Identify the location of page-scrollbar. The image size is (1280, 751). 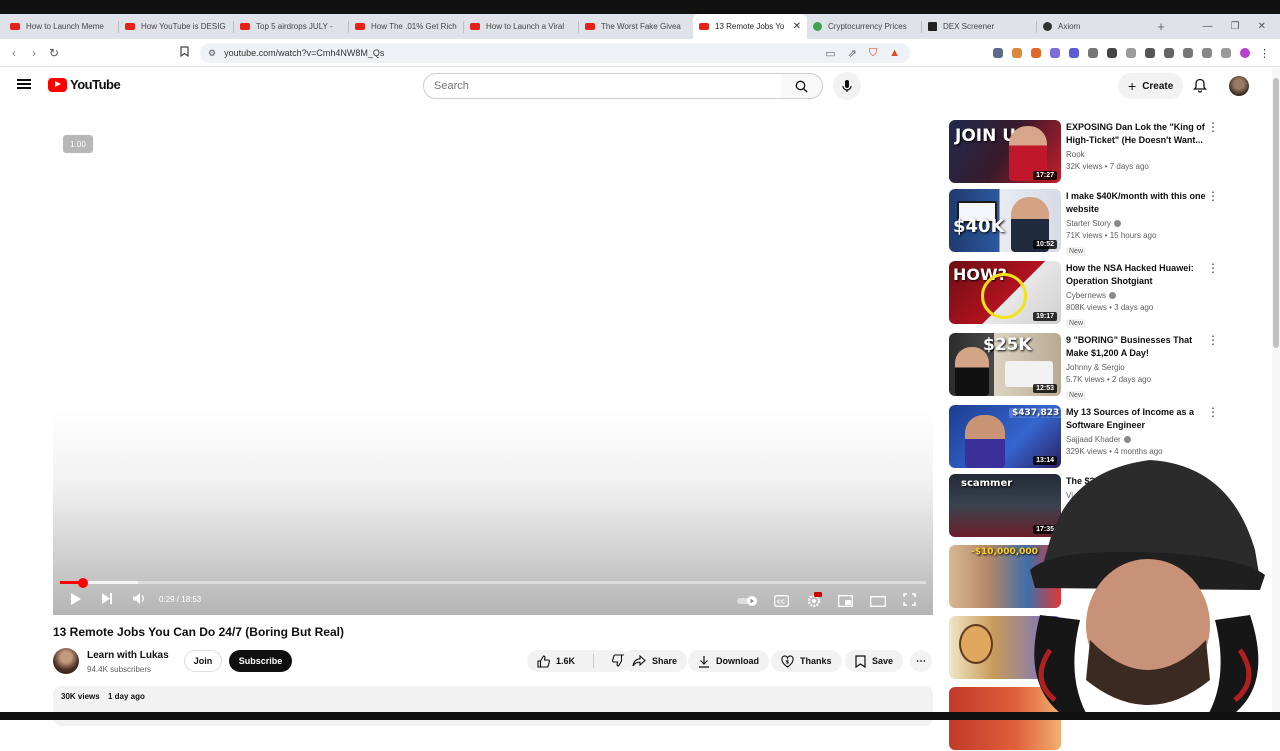
(1276, 394).